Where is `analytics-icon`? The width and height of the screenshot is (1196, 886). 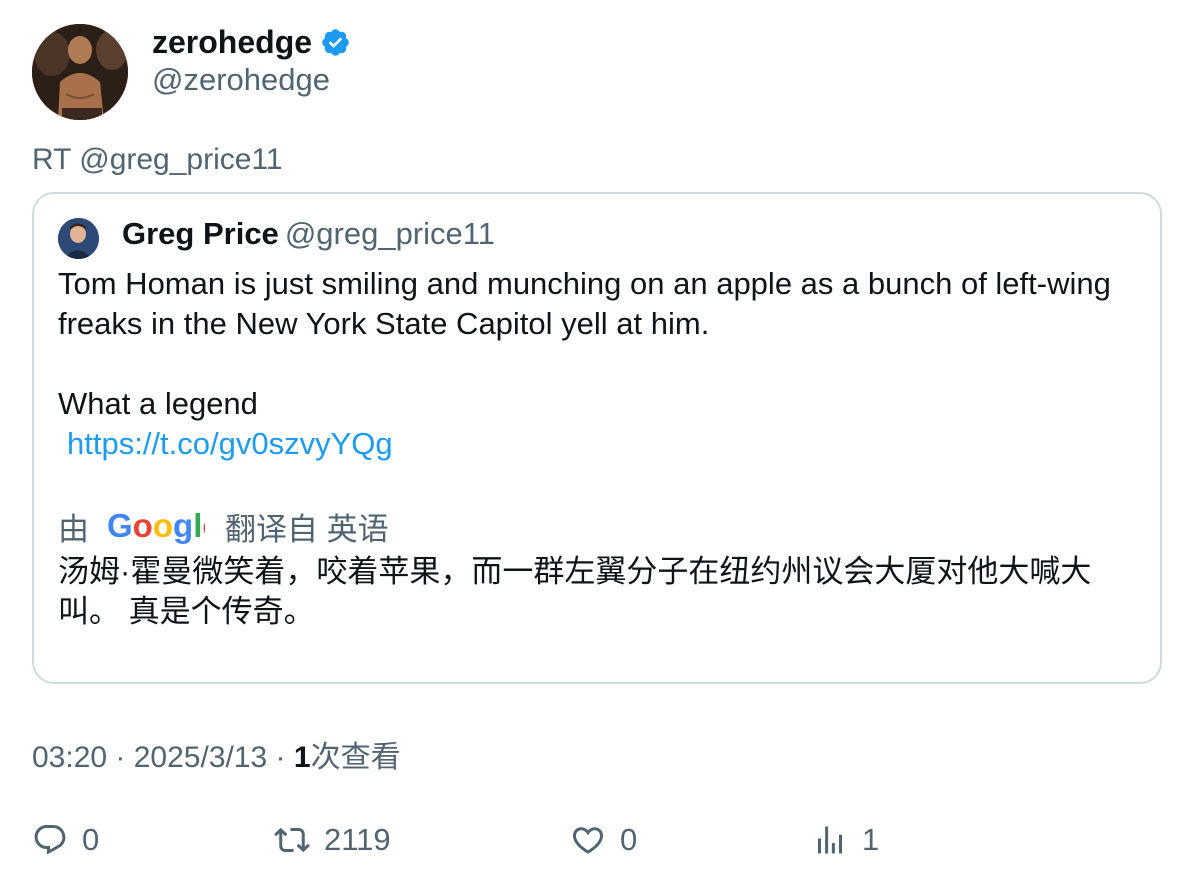
analytics-icon is located at coordinates (830, 840).